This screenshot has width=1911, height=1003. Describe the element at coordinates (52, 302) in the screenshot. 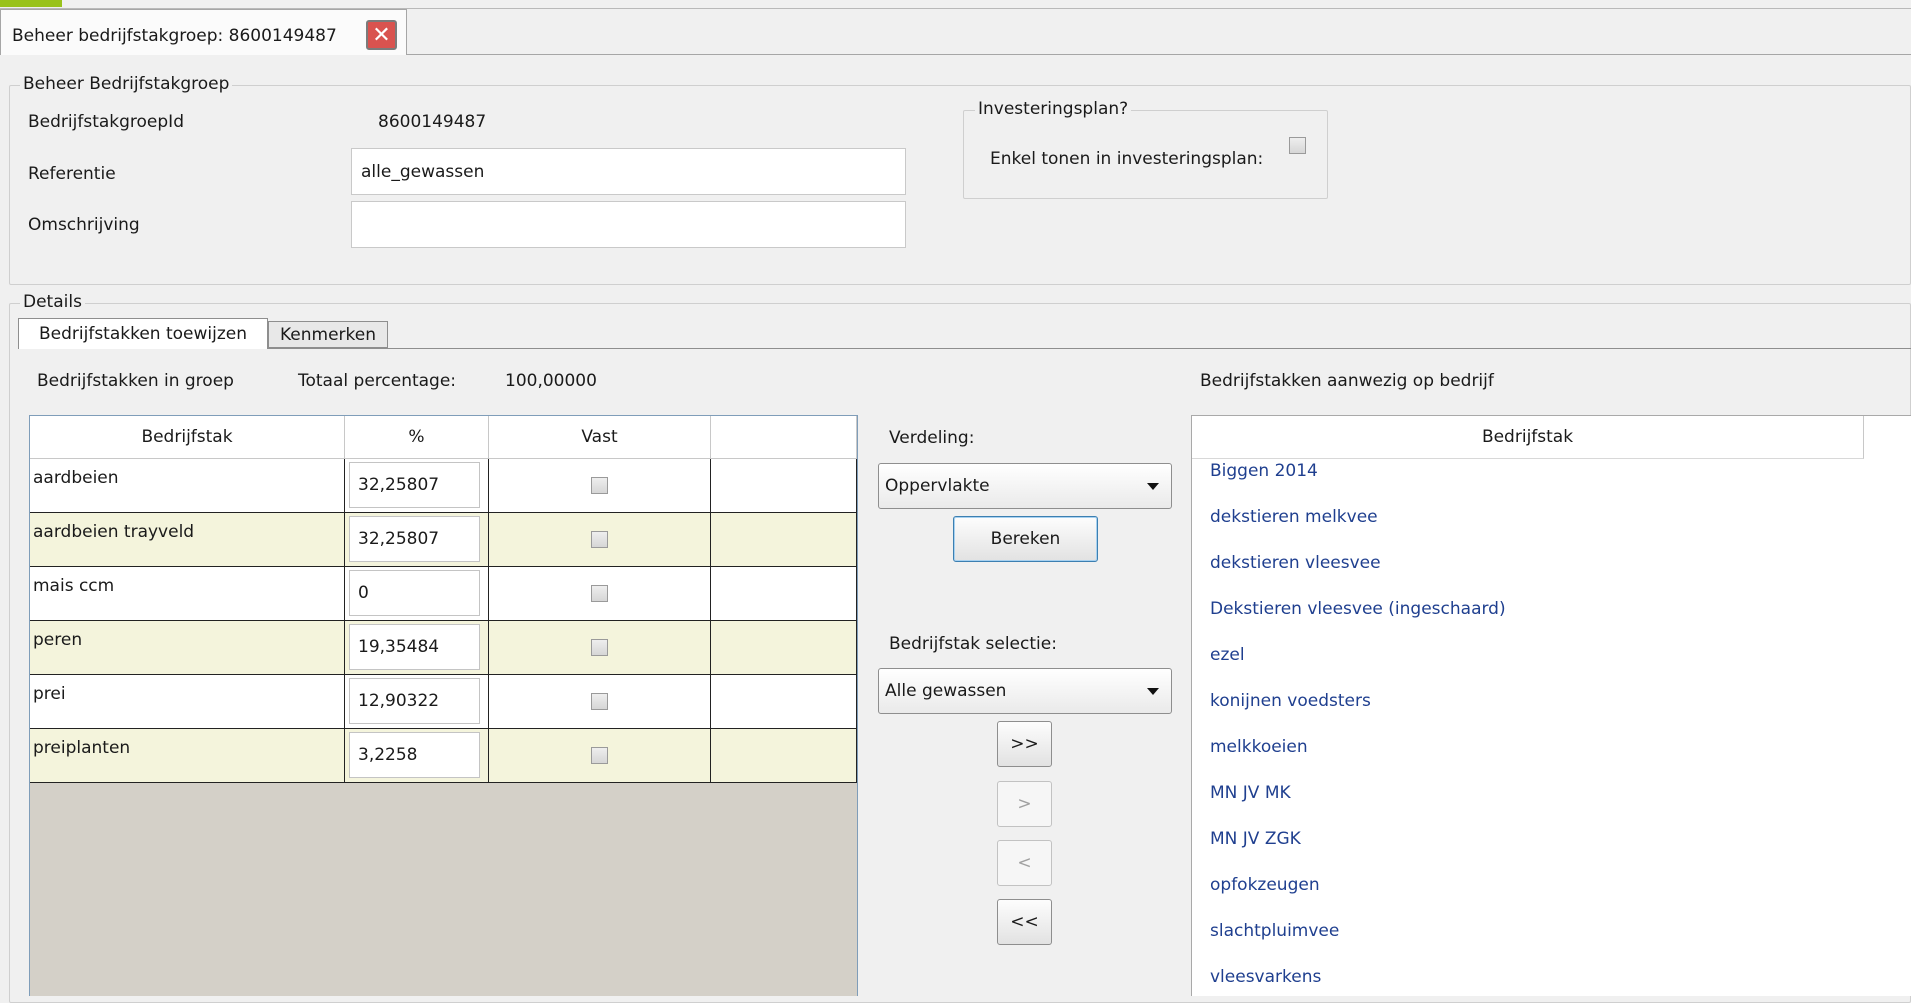

I see `details-legend: Details` at that location.